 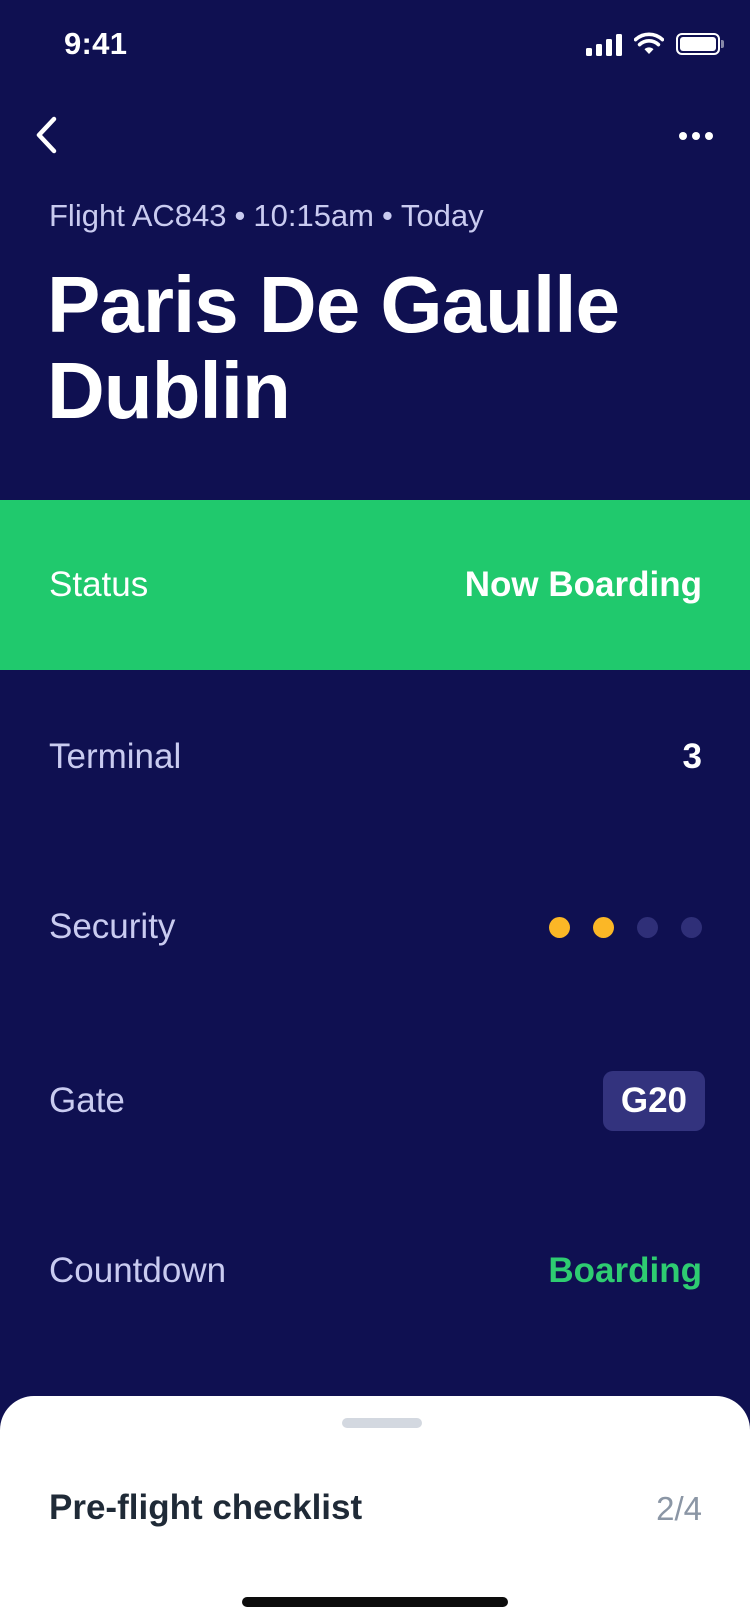 I want to click on status-bar: 9:41, so click(x=375, y=45).